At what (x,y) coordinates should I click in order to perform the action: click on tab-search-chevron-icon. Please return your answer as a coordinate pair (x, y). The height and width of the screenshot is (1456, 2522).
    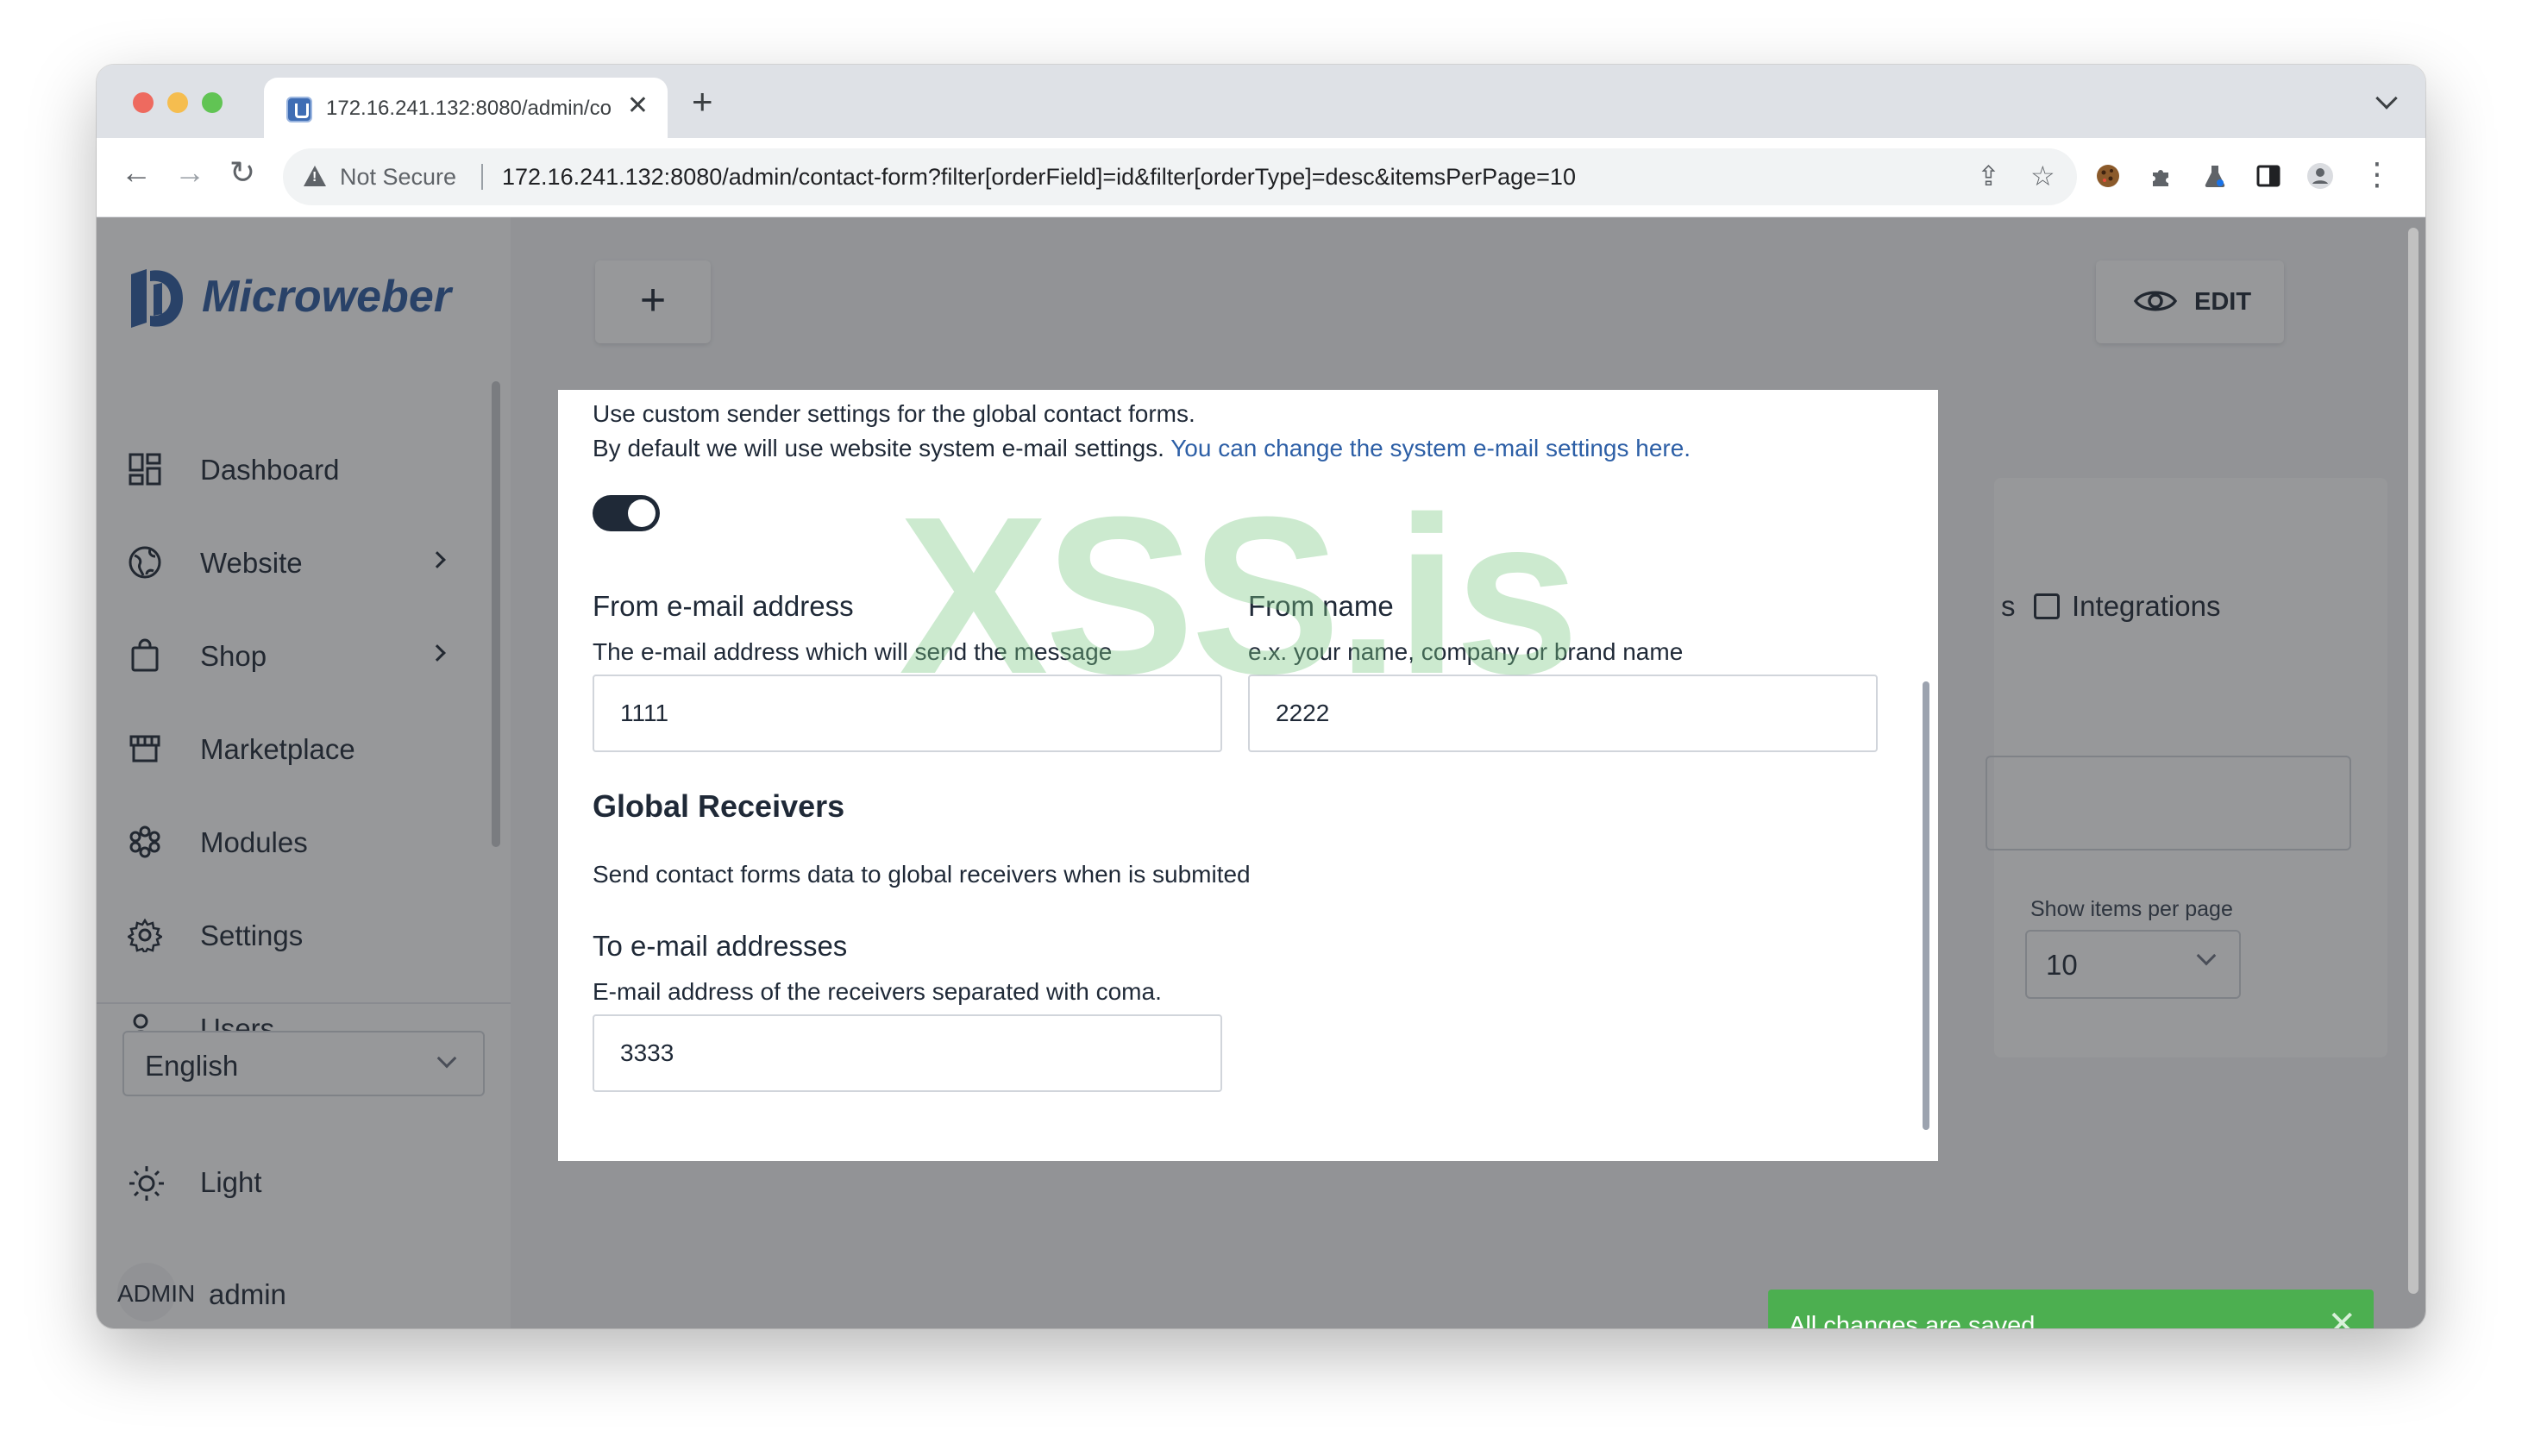
    Looking at the image, I should click on (2386, 98).